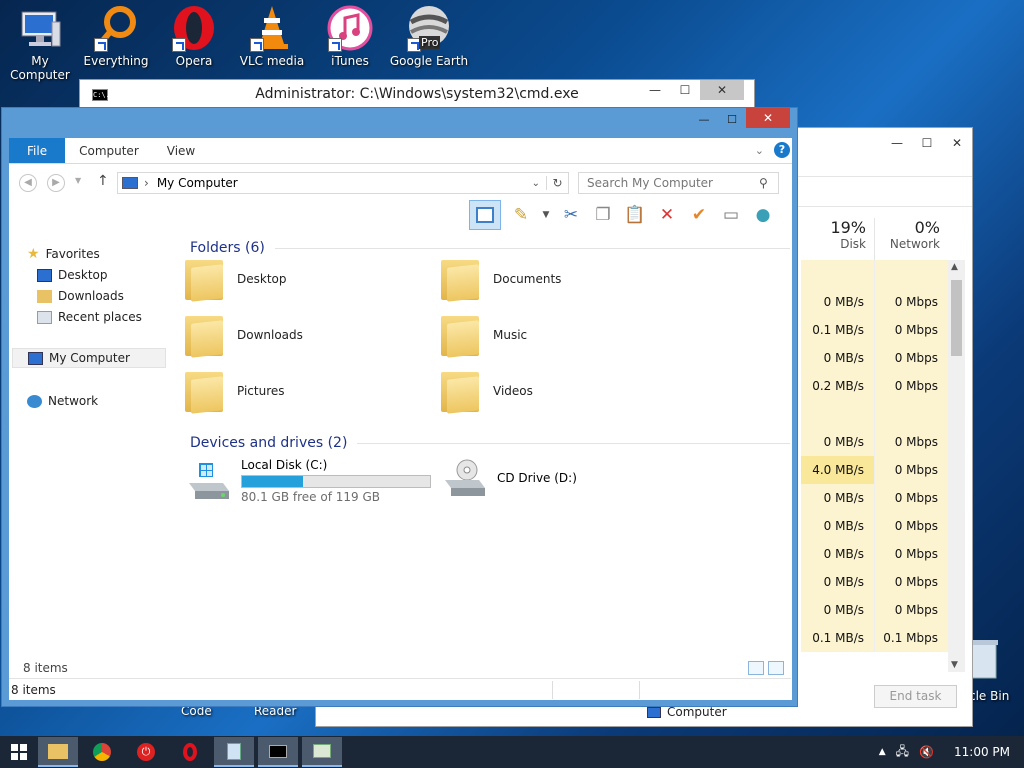 The width and height of the screenshot is (1024, 768). I want to click on task-manager-scrollbar: ▲ ▼, so click(956, 466).